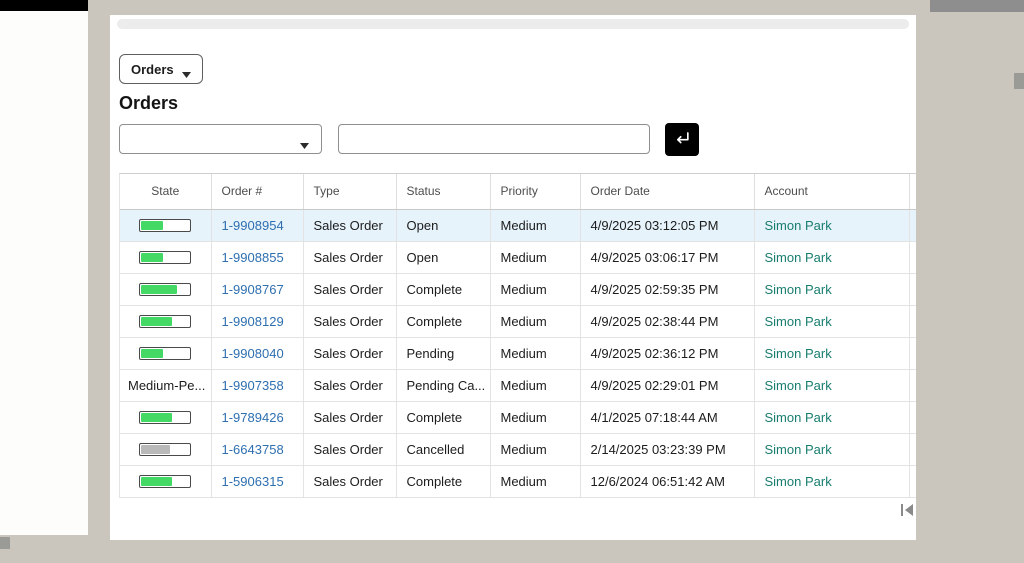 This screenshot has width=1024, height=563. Describe the element at coordinates (667, 192) in the screenshot. I see `column-header-order-date: Order Date` at that location.